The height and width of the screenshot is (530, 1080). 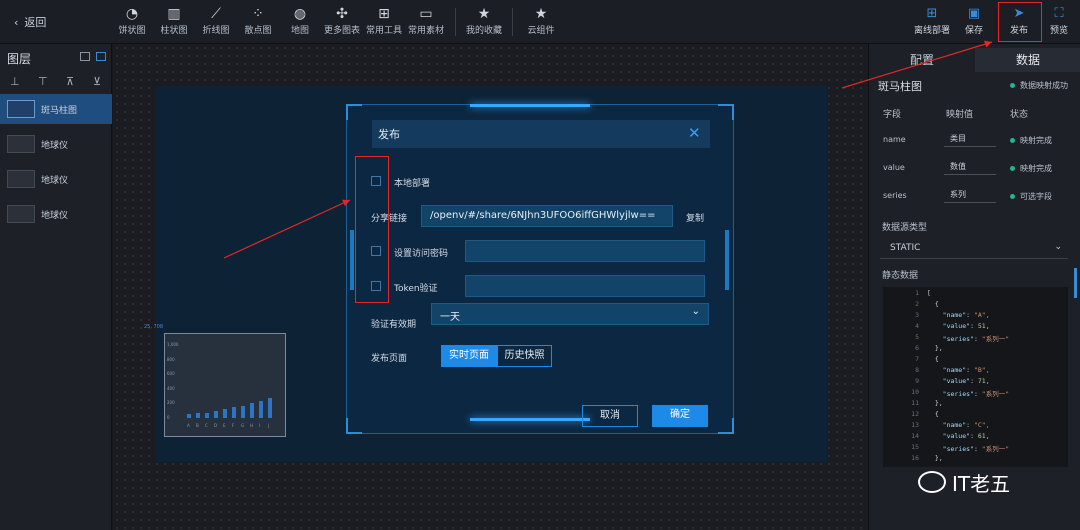 I want to click on thumbnail-view-icon, so click(x=101, y=56).